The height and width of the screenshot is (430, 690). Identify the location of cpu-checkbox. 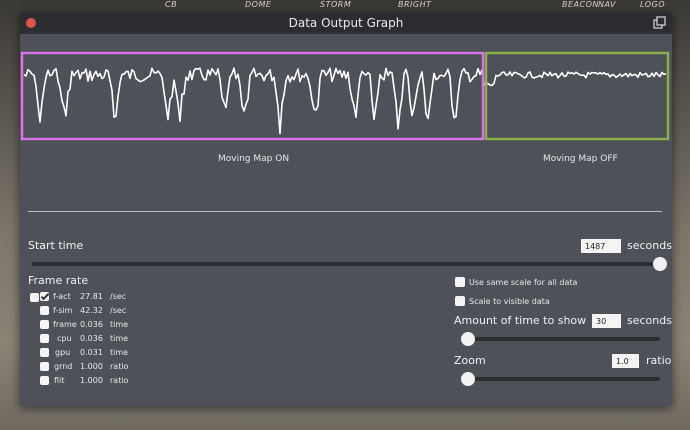
(44, 338).